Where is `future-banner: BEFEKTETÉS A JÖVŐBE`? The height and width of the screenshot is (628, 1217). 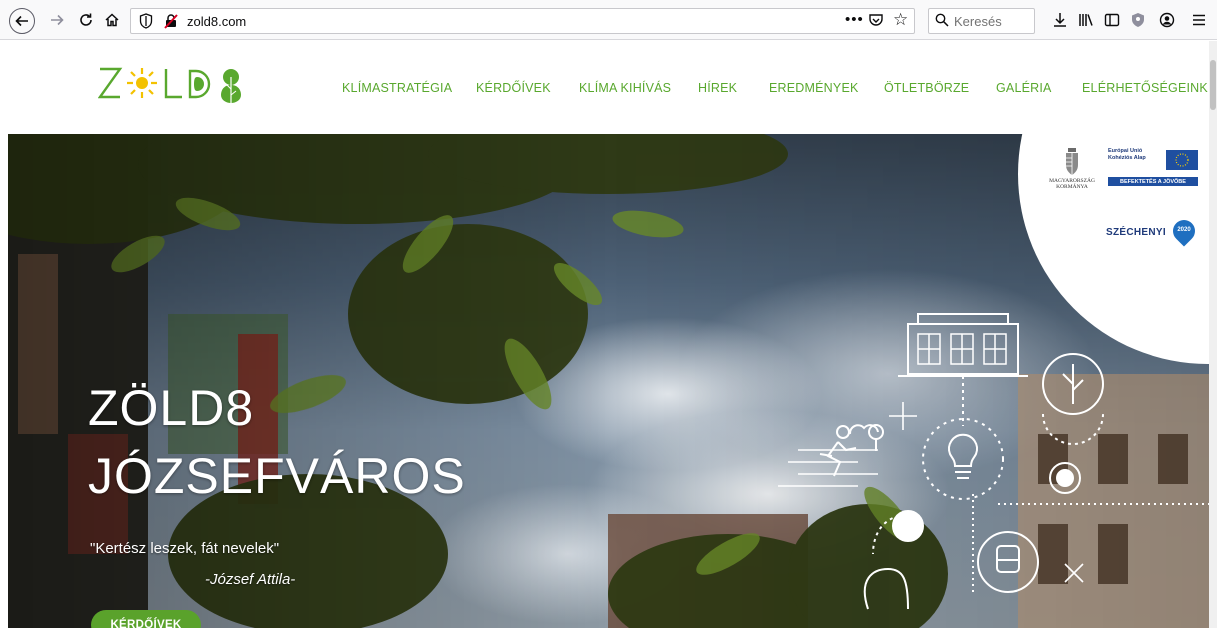 future-banner: BEFEKTETÉS A JÖVŐBE is located at coordinates (1153, 181).